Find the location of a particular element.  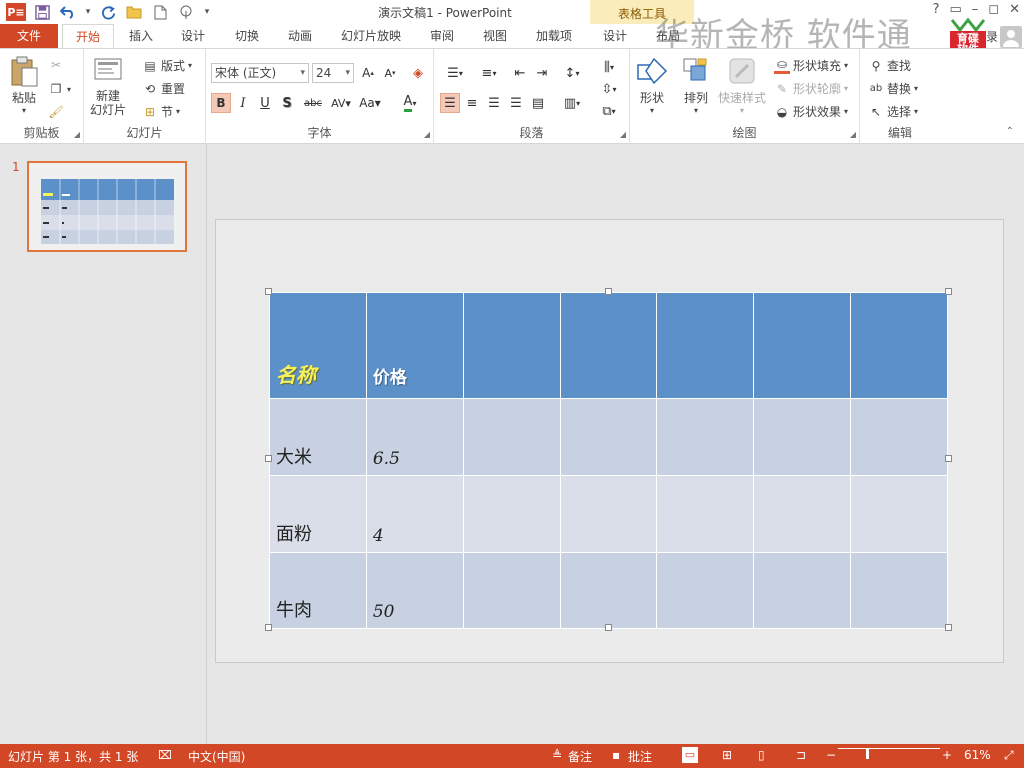

text-shadow-button: S is located at coordinates (287, 103).